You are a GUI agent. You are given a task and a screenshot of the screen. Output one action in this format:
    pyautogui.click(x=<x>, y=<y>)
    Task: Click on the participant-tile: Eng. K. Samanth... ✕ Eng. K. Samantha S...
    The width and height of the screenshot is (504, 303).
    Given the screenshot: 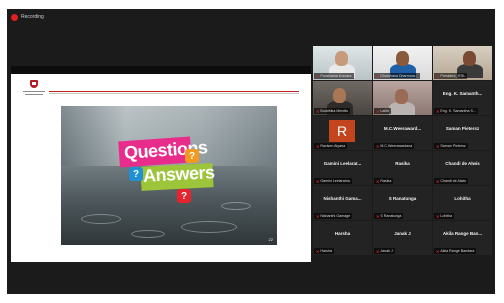 What is the action you would take?
    pyautogui.click(x=462, y=98)
    